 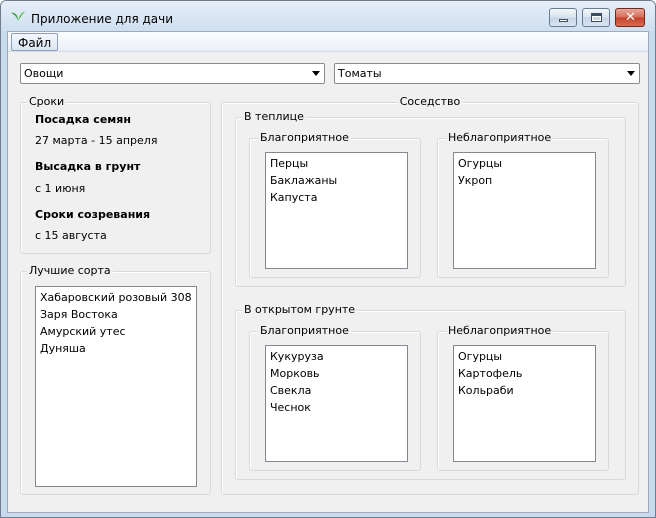 What do you see at coordinates (116, 331) in the screenshot?
I see `list-item: Амурский утес` at bounding box center [116, 331].